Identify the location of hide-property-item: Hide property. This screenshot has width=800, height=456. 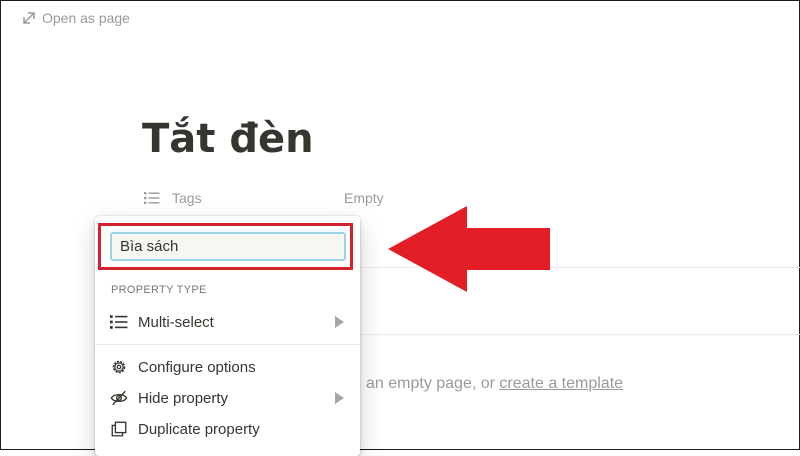
(230, 398).